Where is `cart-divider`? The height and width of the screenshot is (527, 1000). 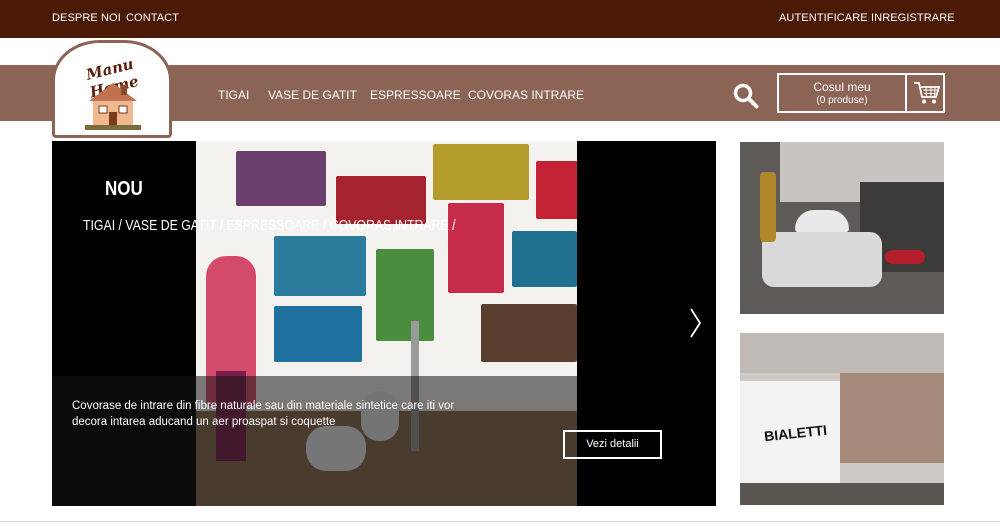 cart-divider is located at coordinates (906, 93).